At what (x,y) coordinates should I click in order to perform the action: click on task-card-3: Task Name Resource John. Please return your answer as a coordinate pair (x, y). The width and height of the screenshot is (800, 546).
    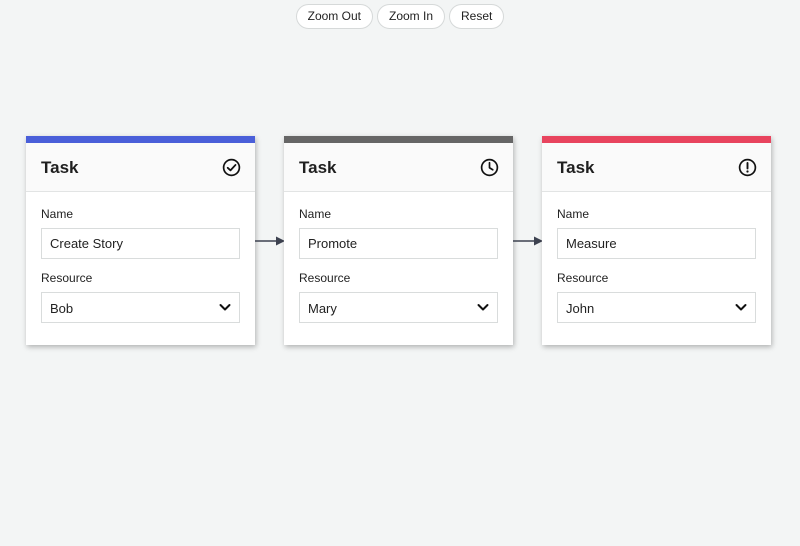
    Looking at the image, I should click on (656, 240).